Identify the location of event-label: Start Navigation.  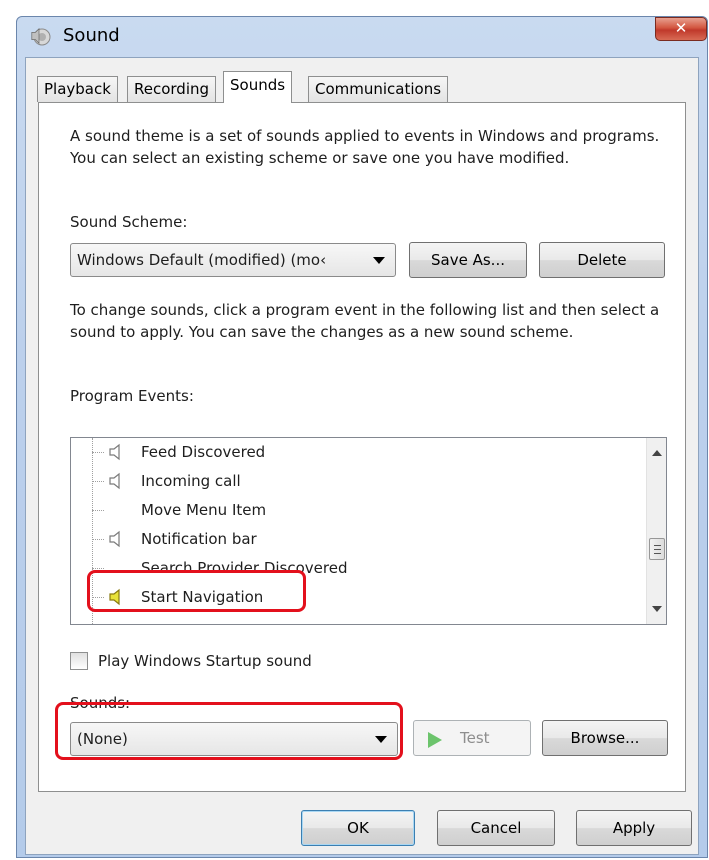
(202, 597).